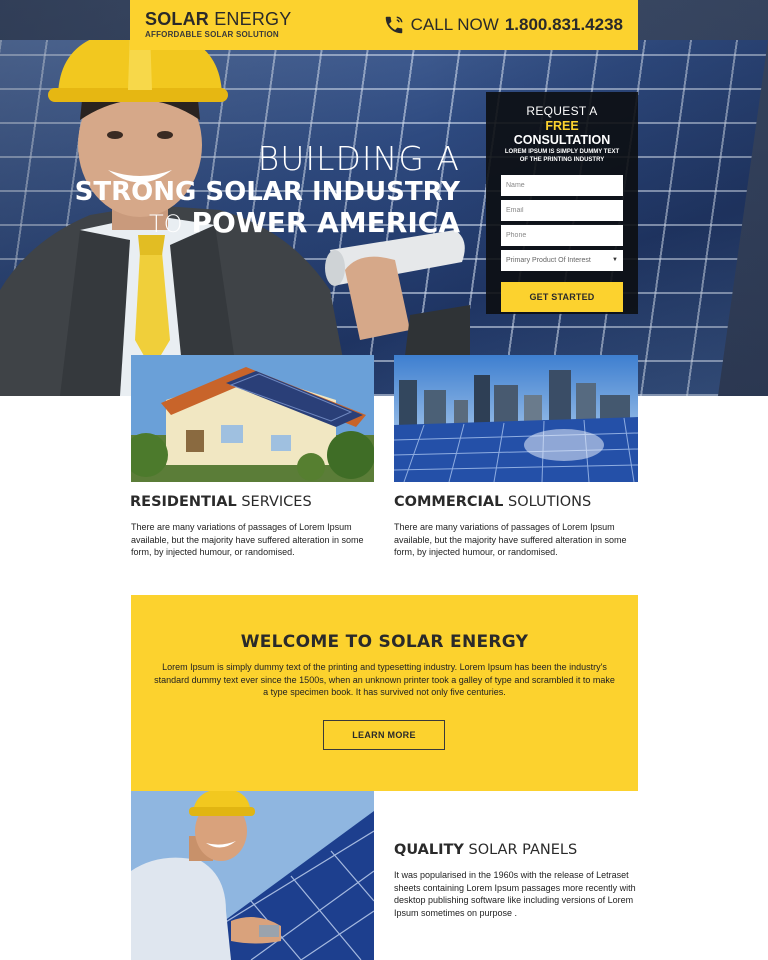 Image resolution: width=768 pixels, height=960 pixels. Describe the element at coordinates (523, 850) in the screenshot. I see `quality-title-light: SOLAR PANELS` at that location.